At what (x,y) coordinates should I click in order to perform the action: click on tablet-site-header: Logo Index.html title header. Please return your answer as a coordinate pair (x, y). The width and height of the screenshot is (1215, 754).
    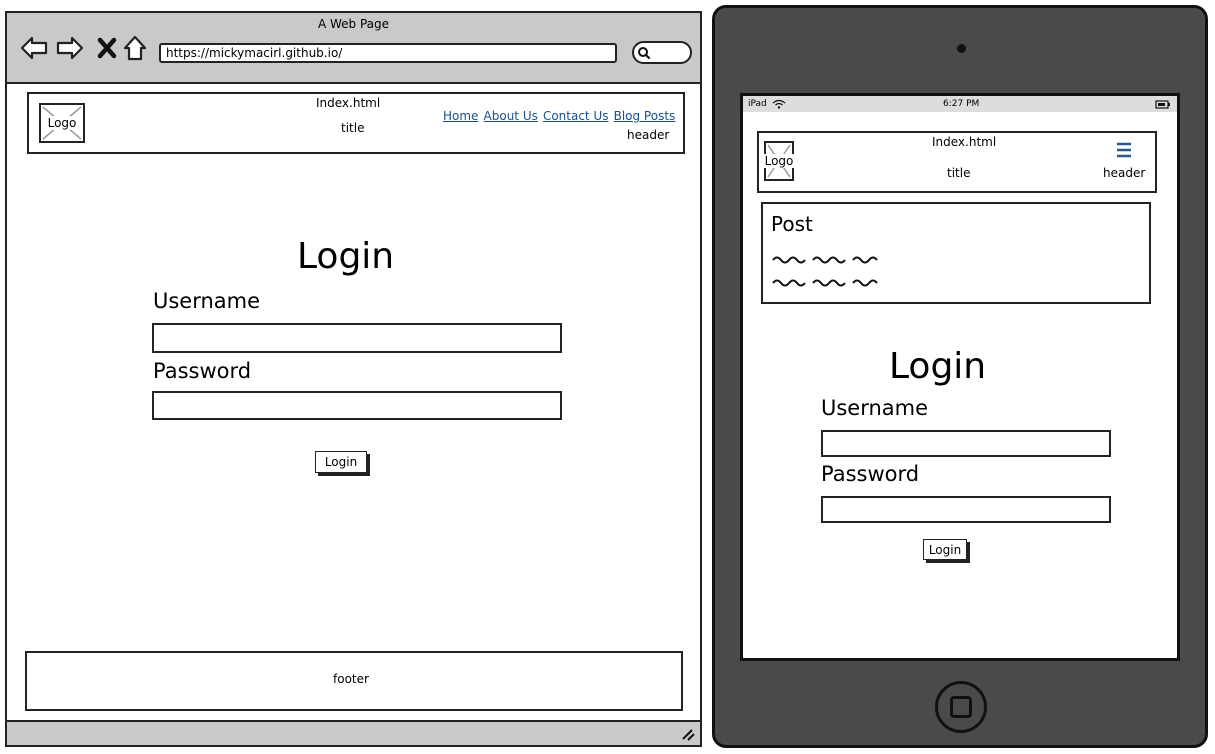
    Looking at the image, I should click on (957, 162).